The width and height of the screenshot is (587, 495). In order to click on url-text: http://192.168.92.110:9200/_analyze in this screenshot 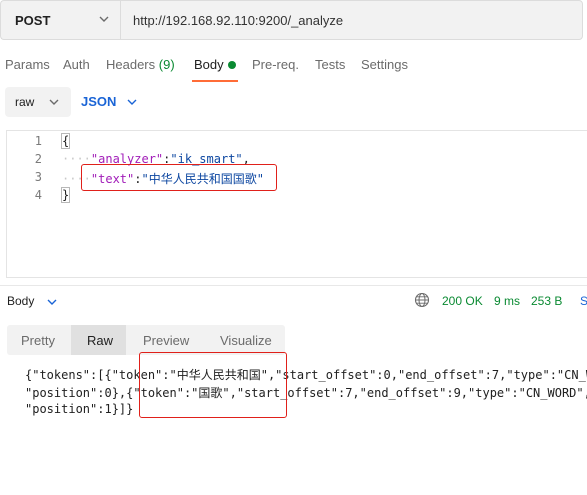, I will do `click(238, 20)`.